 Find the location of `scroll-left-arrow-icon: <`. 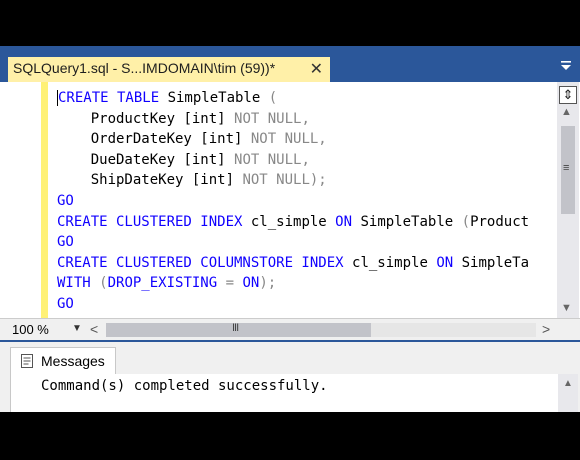

scroll-left-arrow-icon: < is located at coordinates (94, 329).